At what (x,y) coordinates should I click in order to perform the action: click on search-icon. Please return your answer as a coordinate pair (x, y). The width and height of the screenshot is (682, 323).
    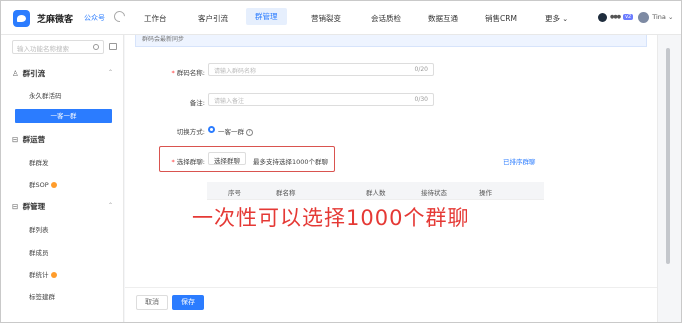
    Looking at the image, I should click on (96, 47).